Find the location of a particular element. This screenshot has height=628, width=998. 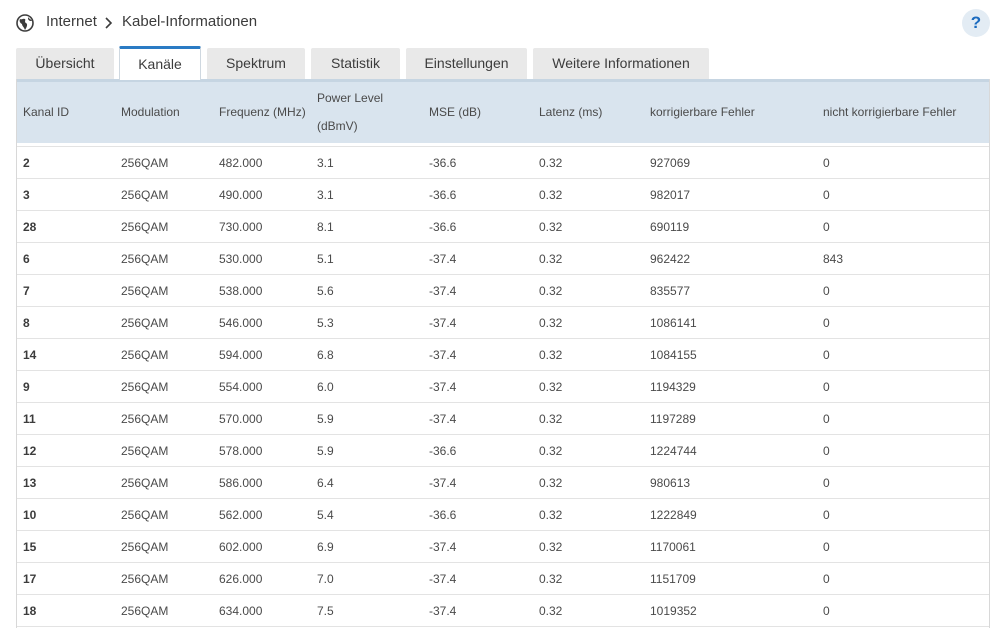

header-power-level: Power Level is located at coordinates (350, 98).